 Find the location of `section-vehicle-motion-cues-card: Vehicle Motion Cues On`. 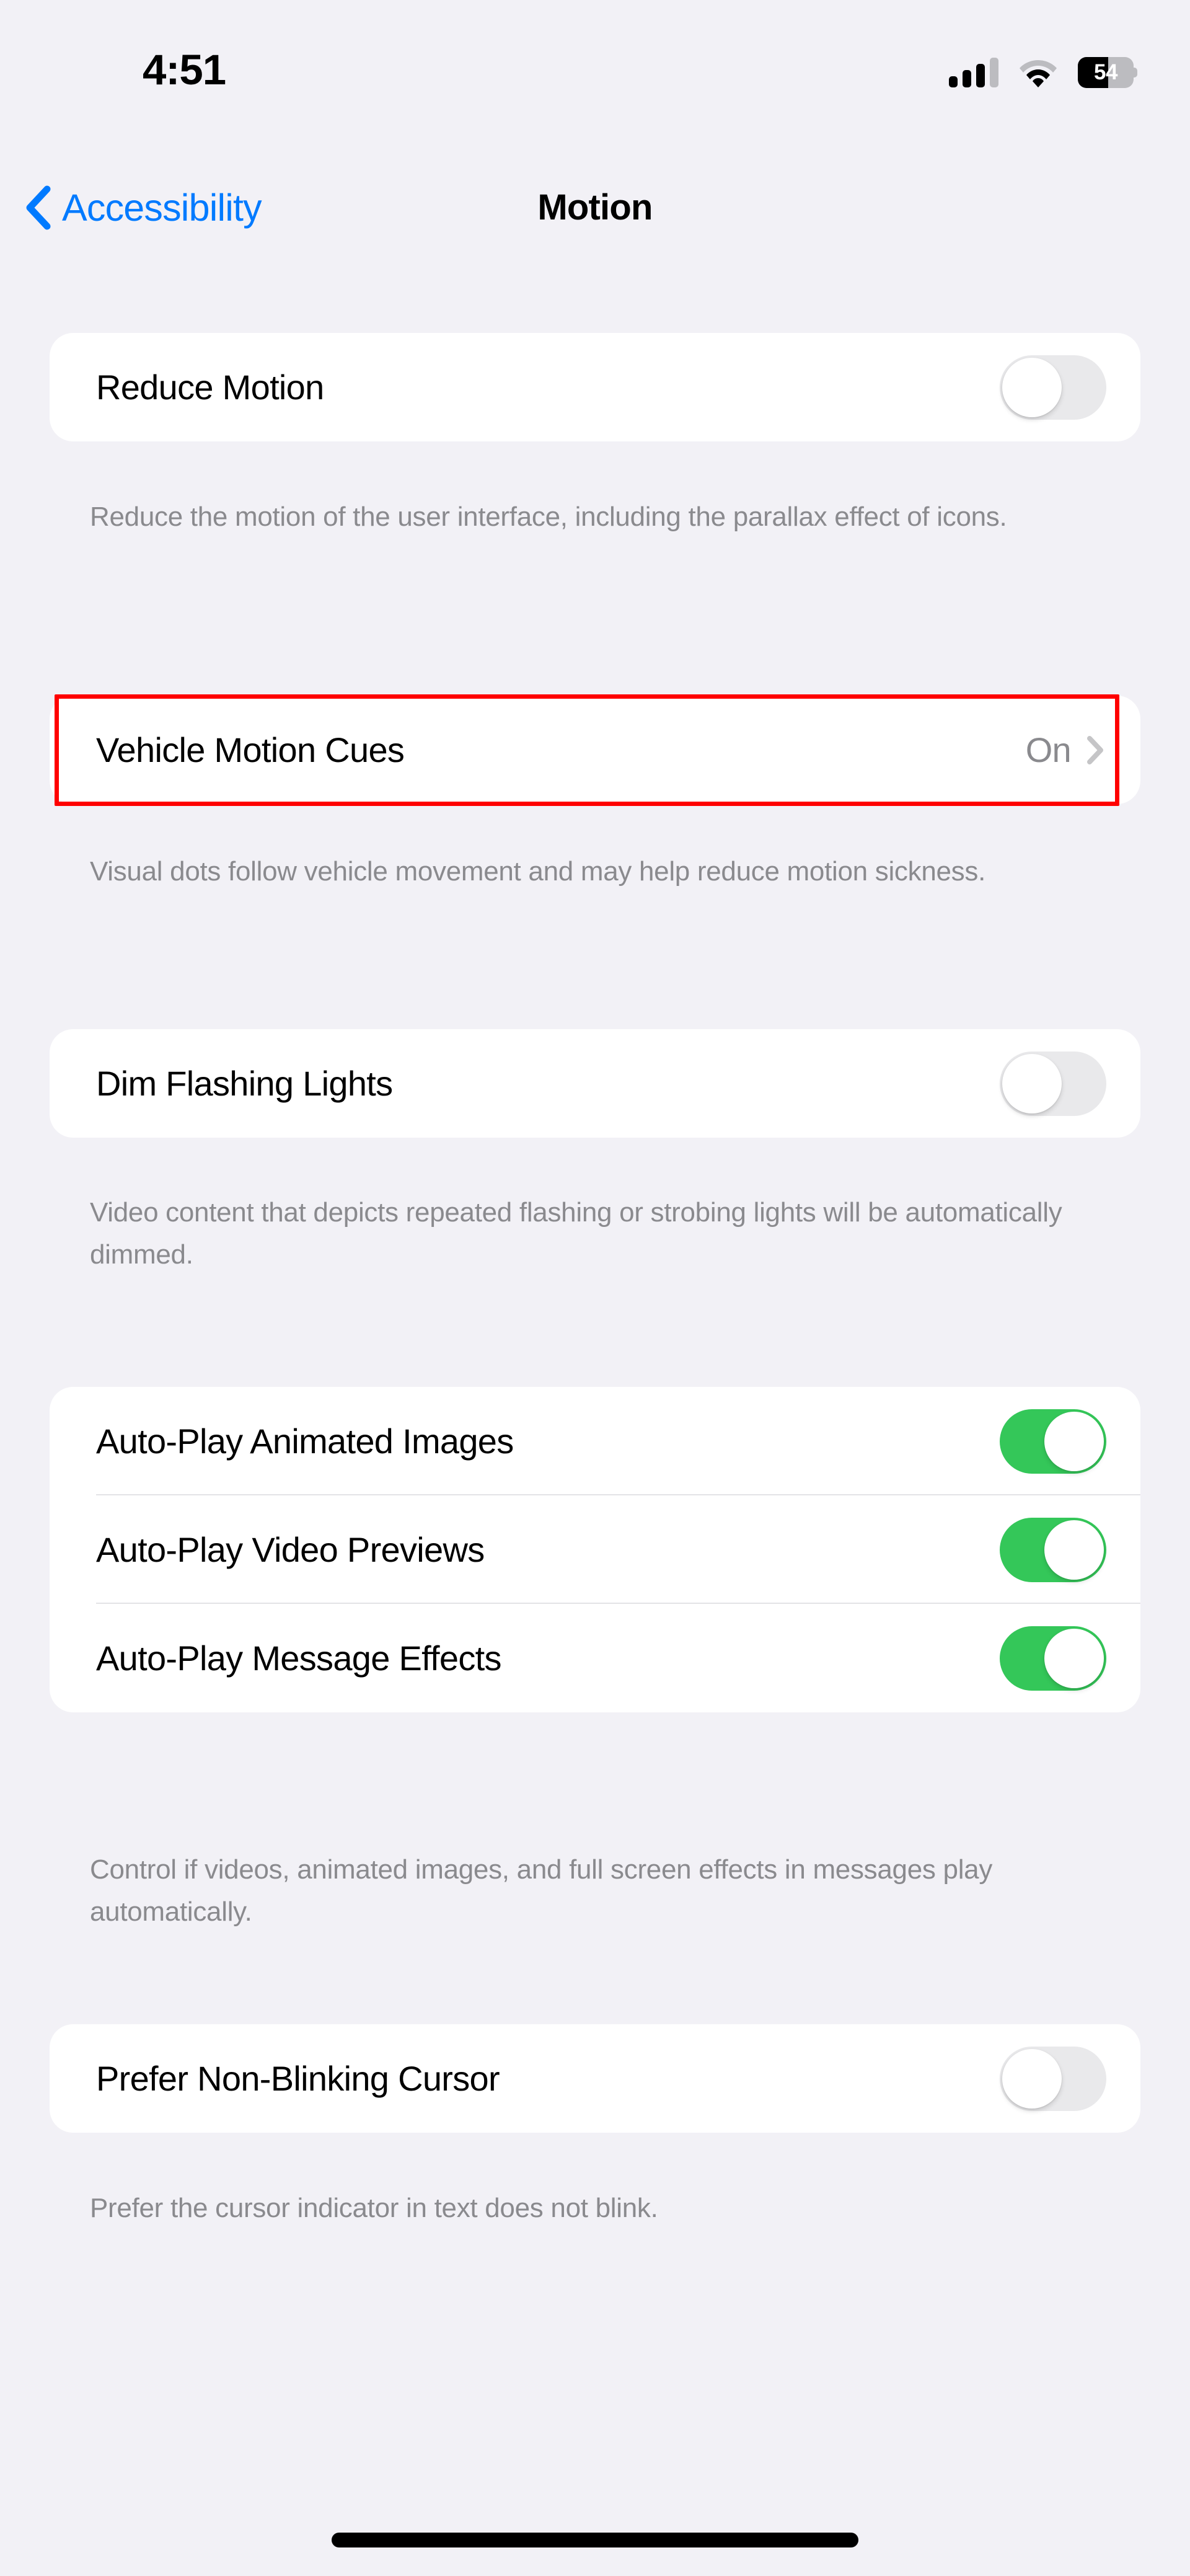

section-vehicle-motion-cues-card: Vehicle Motion Cues On is located at coordinates (595, 750).